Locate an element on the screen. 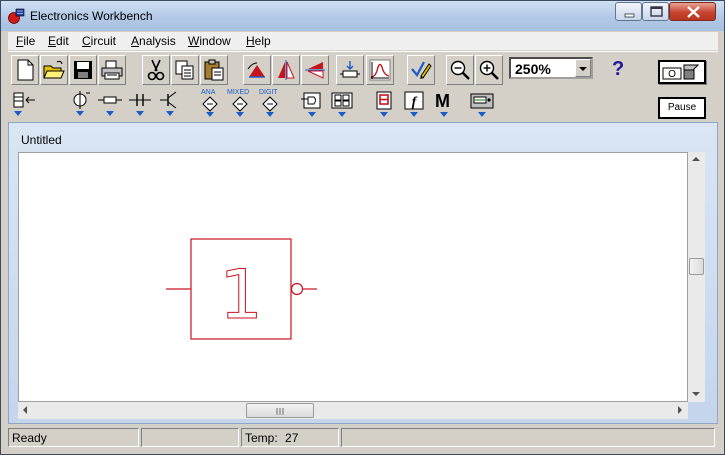 The image size is (725, 455). print-button is located at coordinates (112, 70).